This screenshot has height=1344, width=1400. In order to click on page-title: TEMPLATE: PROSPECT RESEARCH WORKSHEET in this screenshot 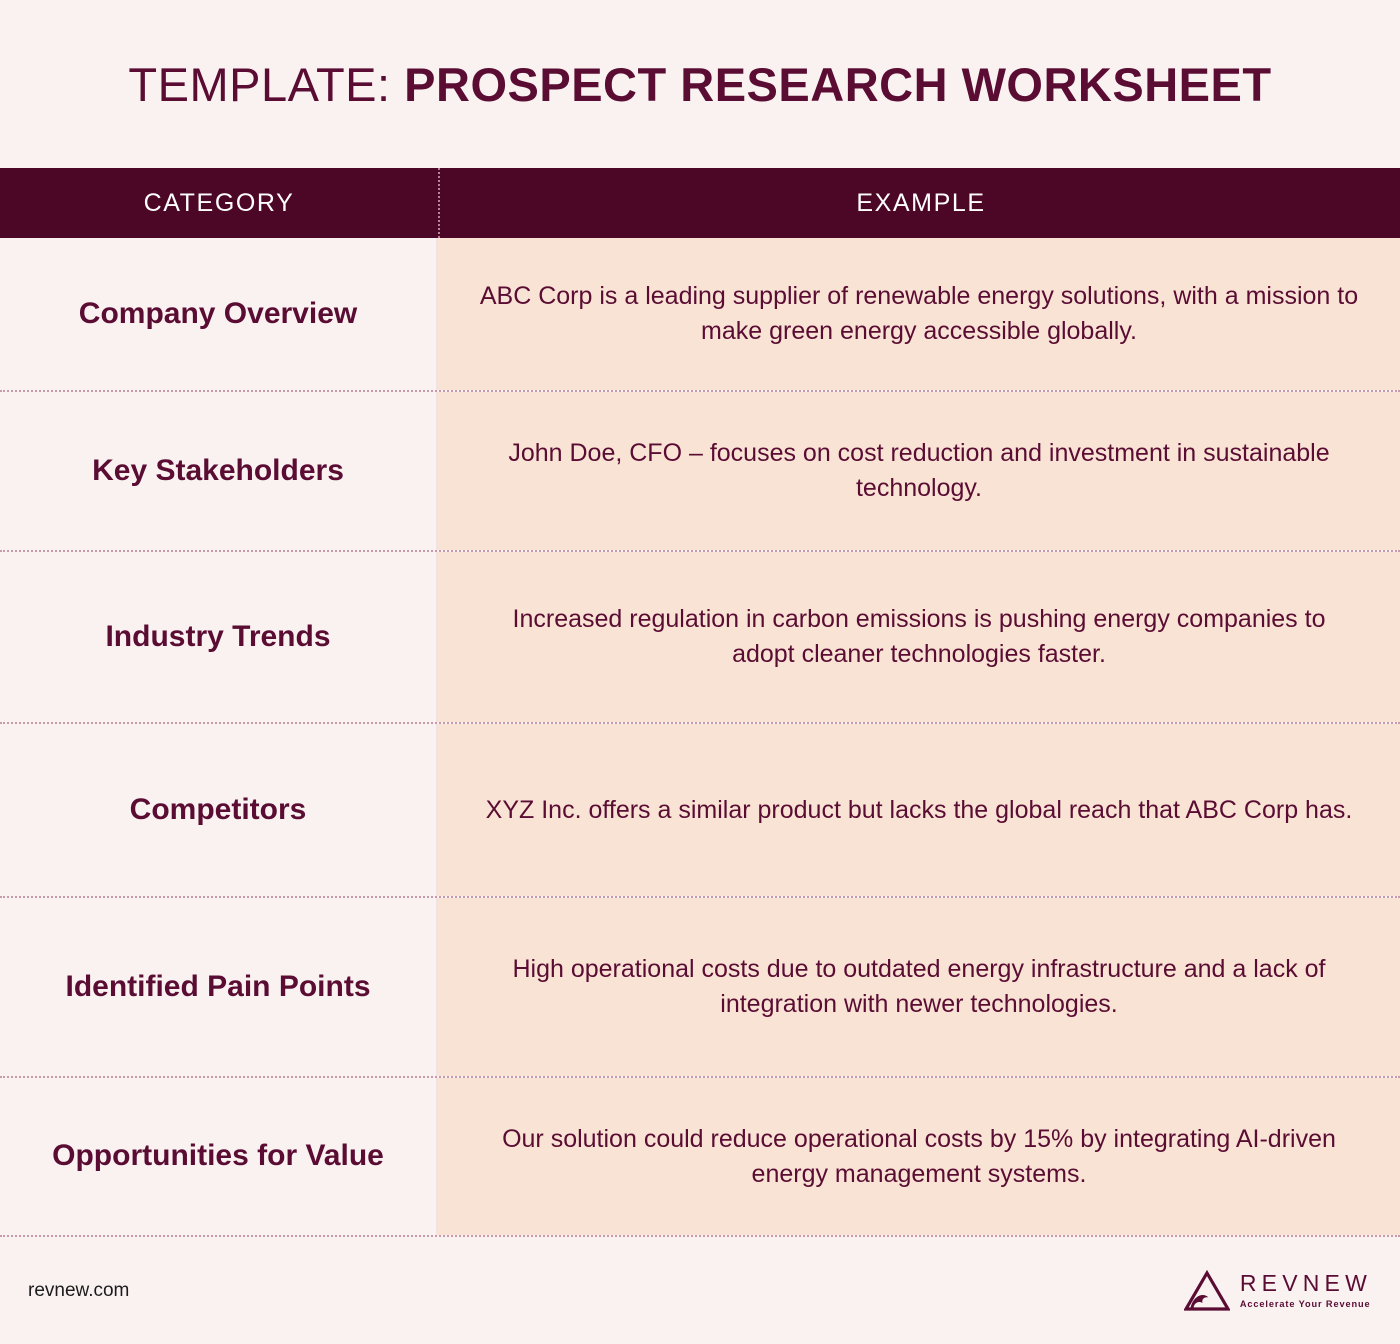, I will do `click(699, 84)`.